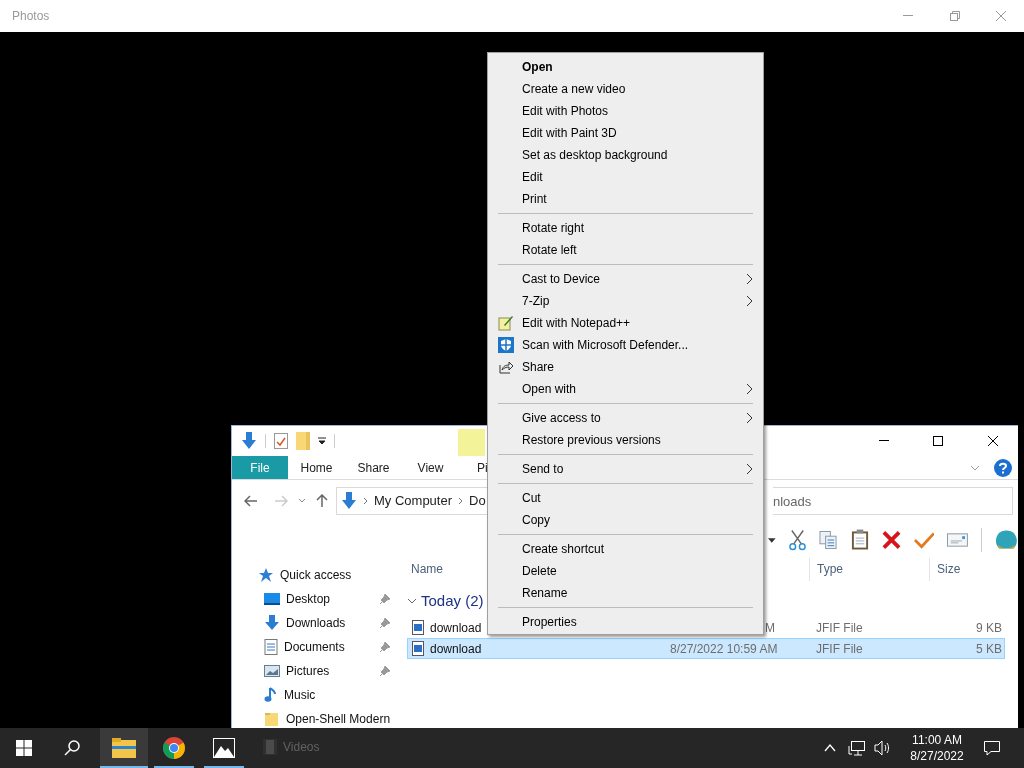 This screenshot has height=768, width=1024. What do you see at coordinates (770, 627) in the screenshot?
I see `date-modified: M` at bounding box center [770, 627].